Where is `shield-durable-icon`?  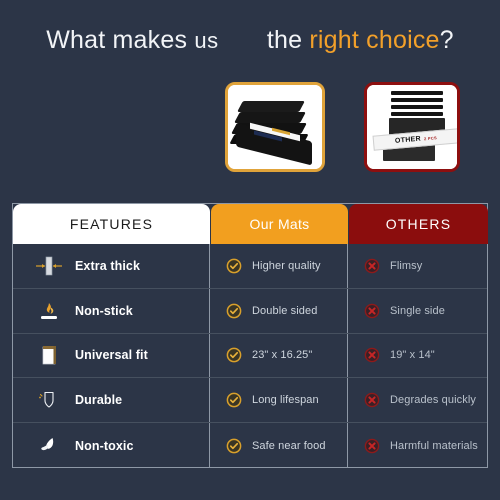 shield-durable-icon is located at coordinates (49, 400).